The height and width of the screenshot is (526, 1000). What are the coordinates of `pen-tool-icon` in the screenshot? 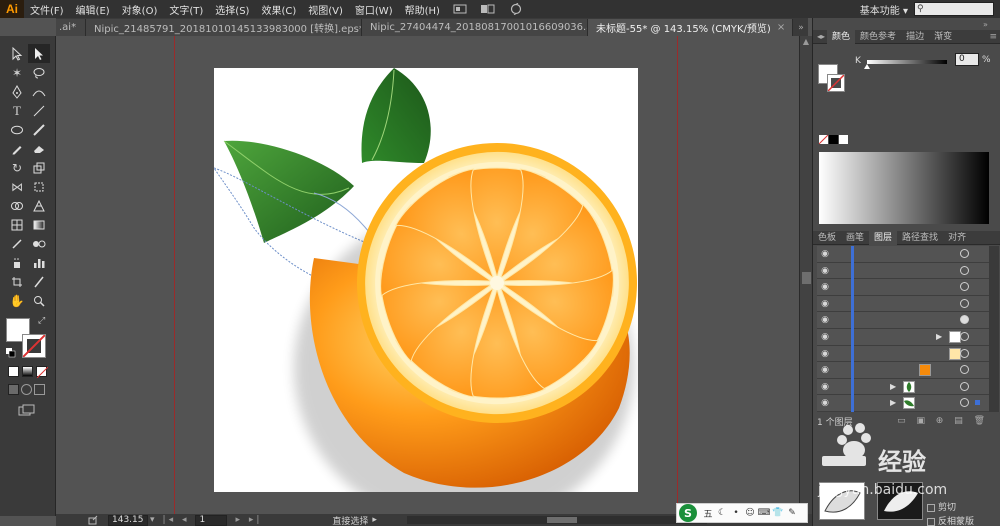 It's located at (17, 91).